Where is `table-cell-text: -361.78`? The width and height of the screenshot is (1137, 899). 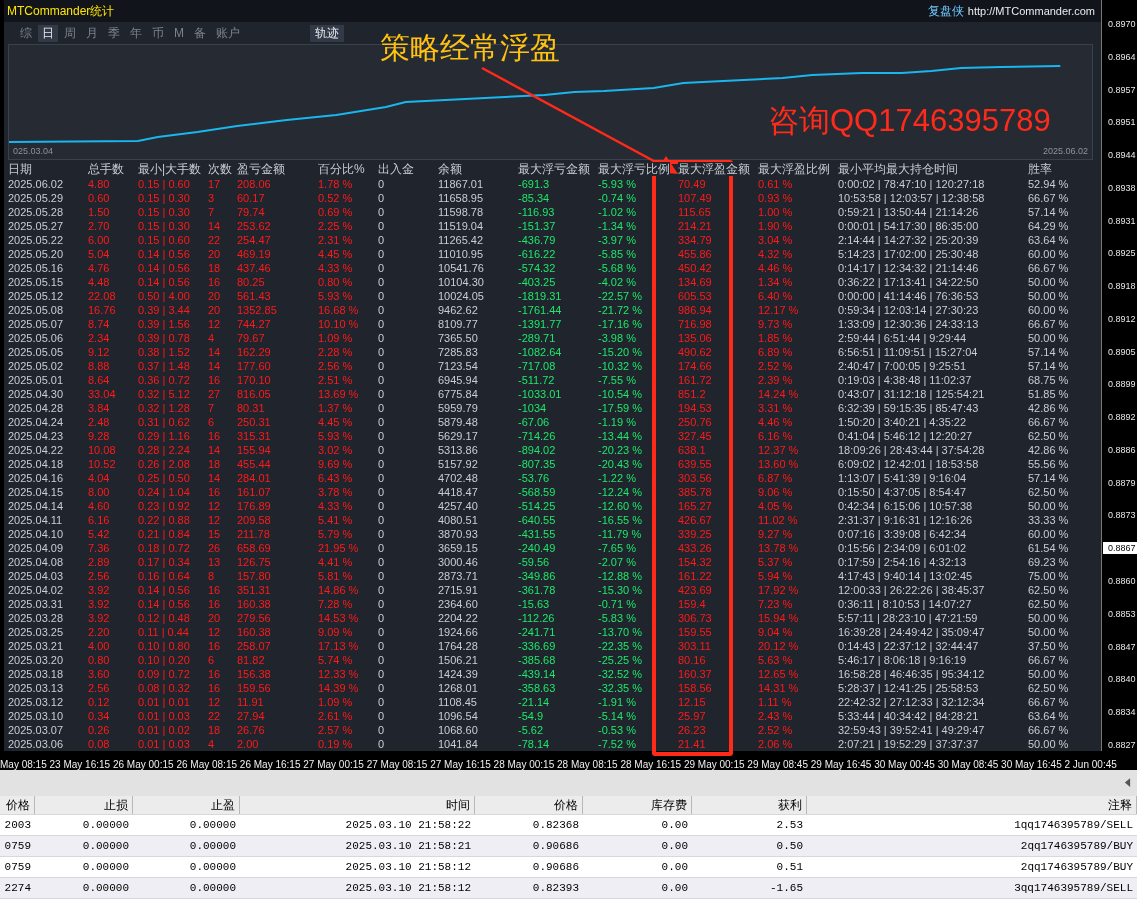 table-cell-text: -361.78 is located at coordinates (537, 590).